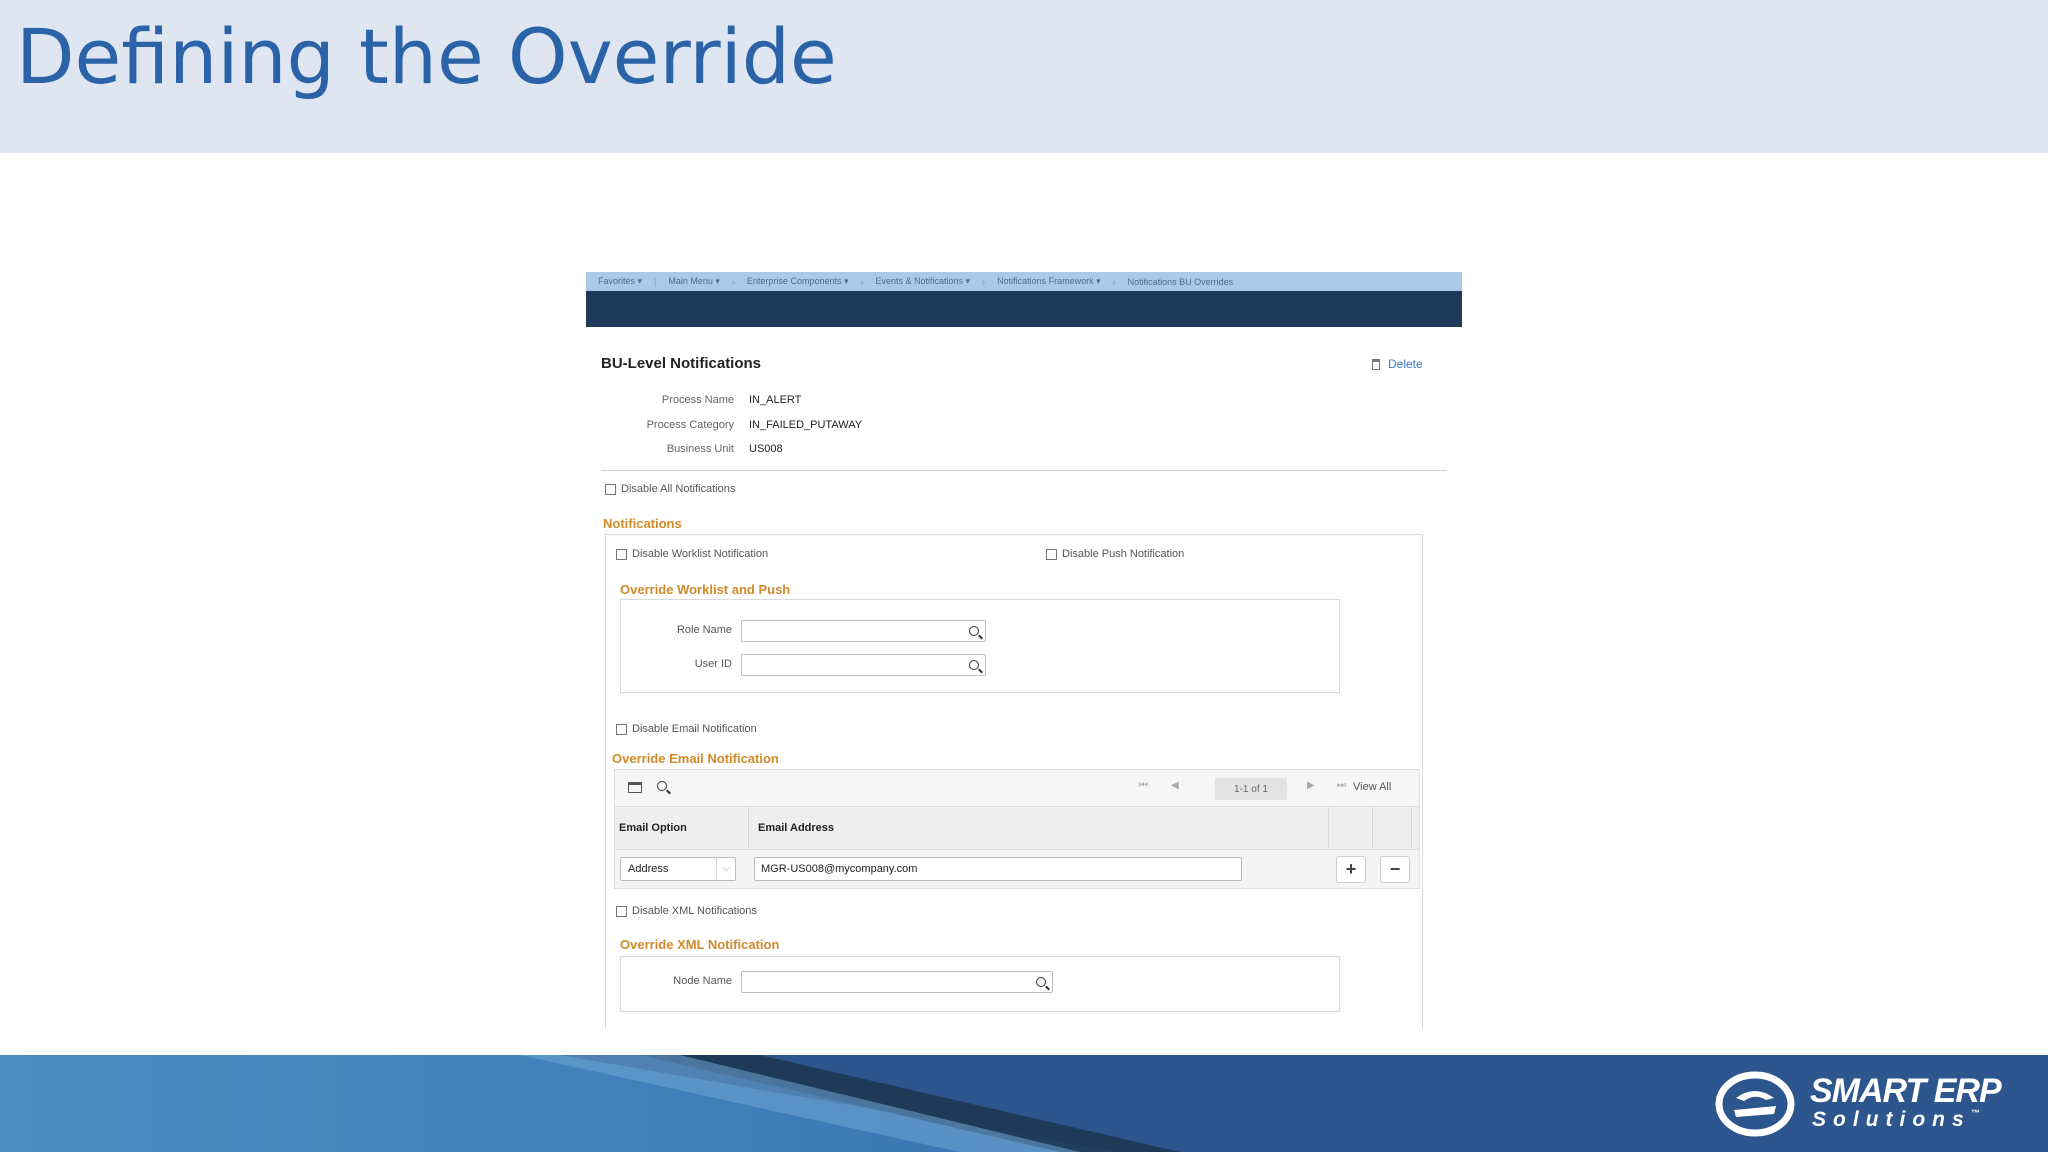 The height and width of the screenshot is (1152, 2048). Describe the element at coordinates (694, 911) in the screenshot. I see `disable-xml-label: Disable XML Notifications` at that location.